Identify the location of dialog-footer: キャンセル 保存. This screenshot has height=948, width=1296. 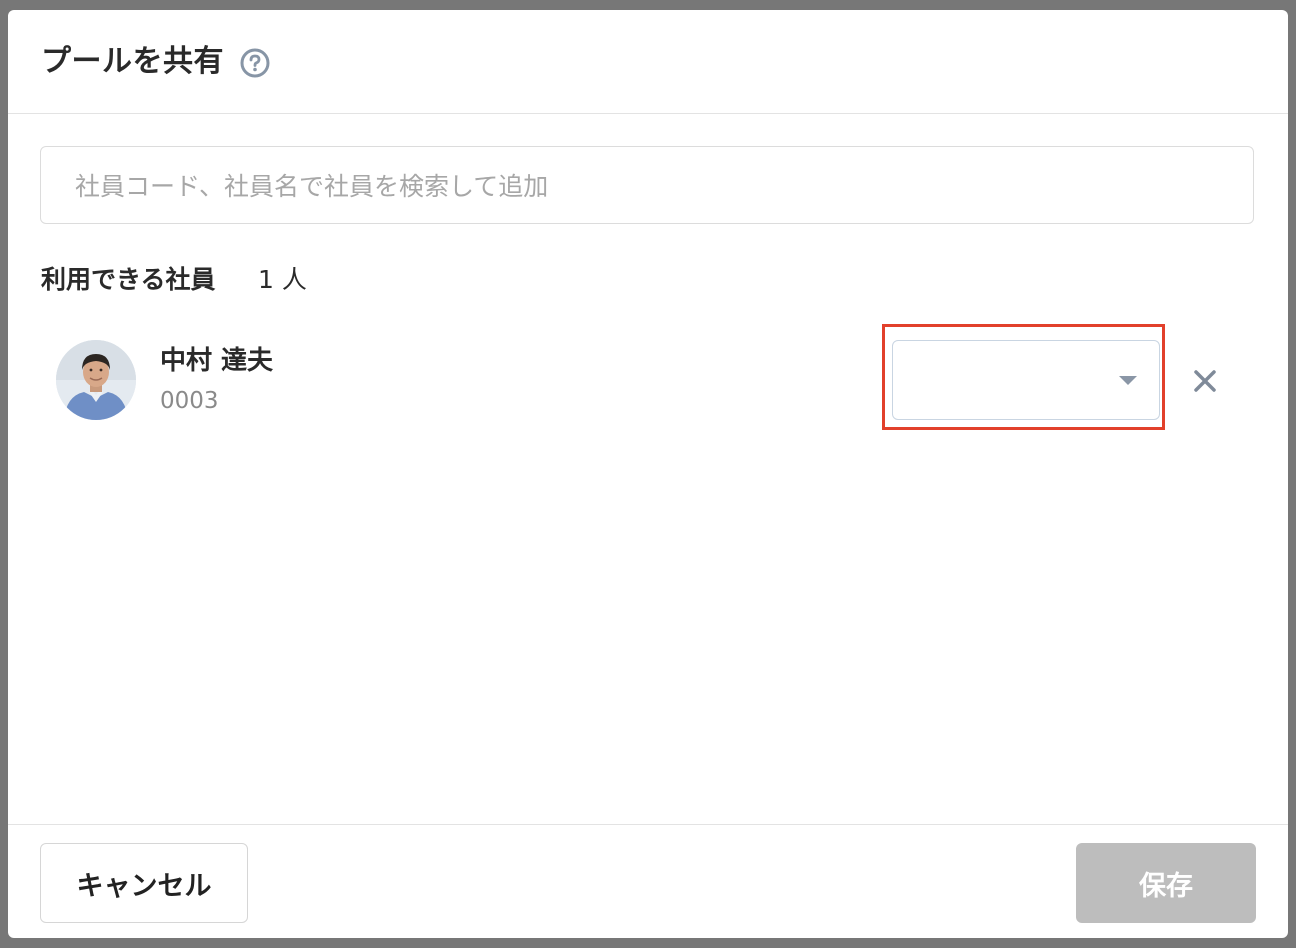
(648, 881).